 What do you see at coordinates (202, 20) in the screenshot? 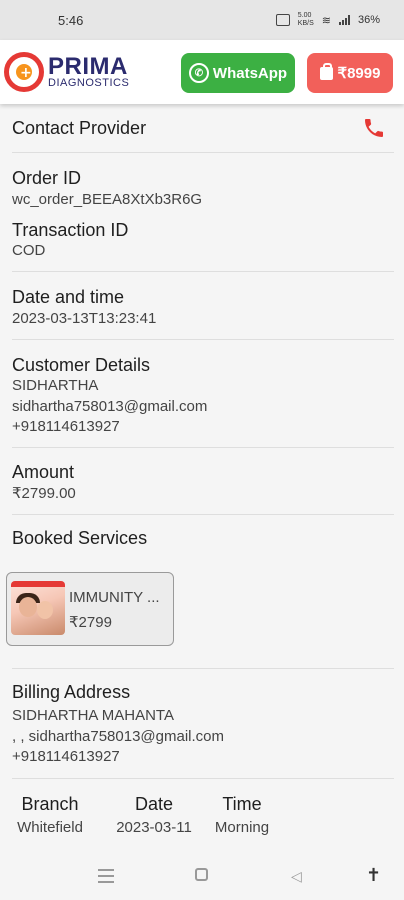
I see `status-bar: 5:46 5.00 KB/S ≋ 36%` at bounding box center [202, 20].